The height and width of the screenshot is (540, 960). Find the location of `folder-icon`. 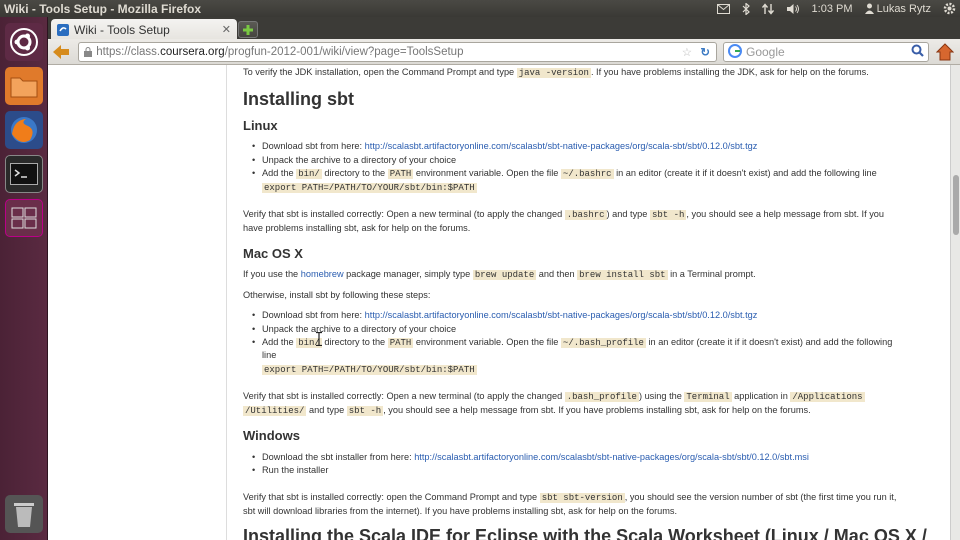

folder-icon is located at coordinates (24, 87).